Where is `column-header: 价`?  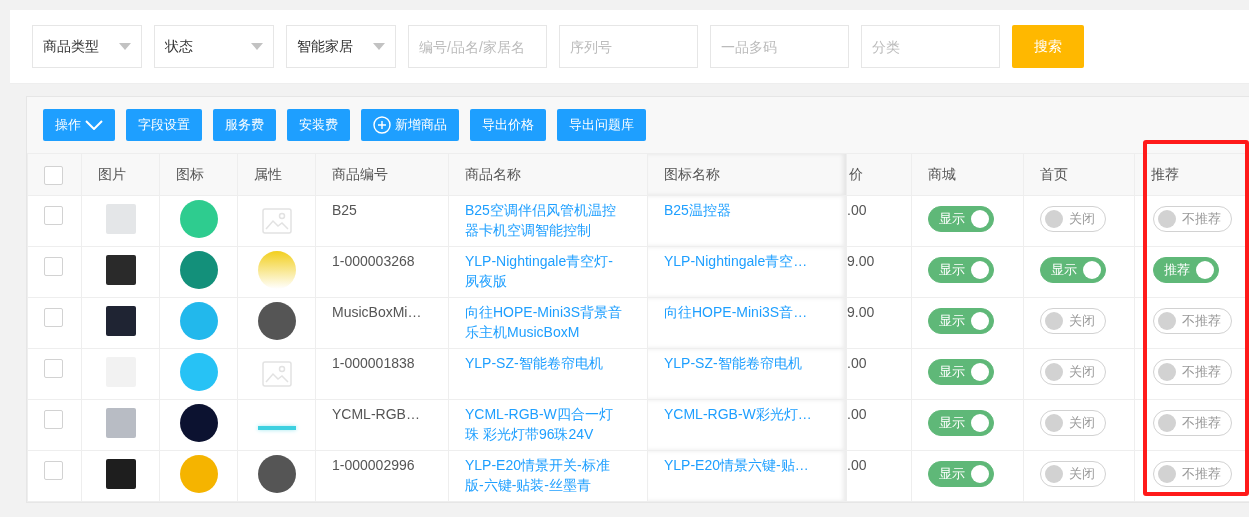
column-header: 价 is located at coordinates (856, 174).